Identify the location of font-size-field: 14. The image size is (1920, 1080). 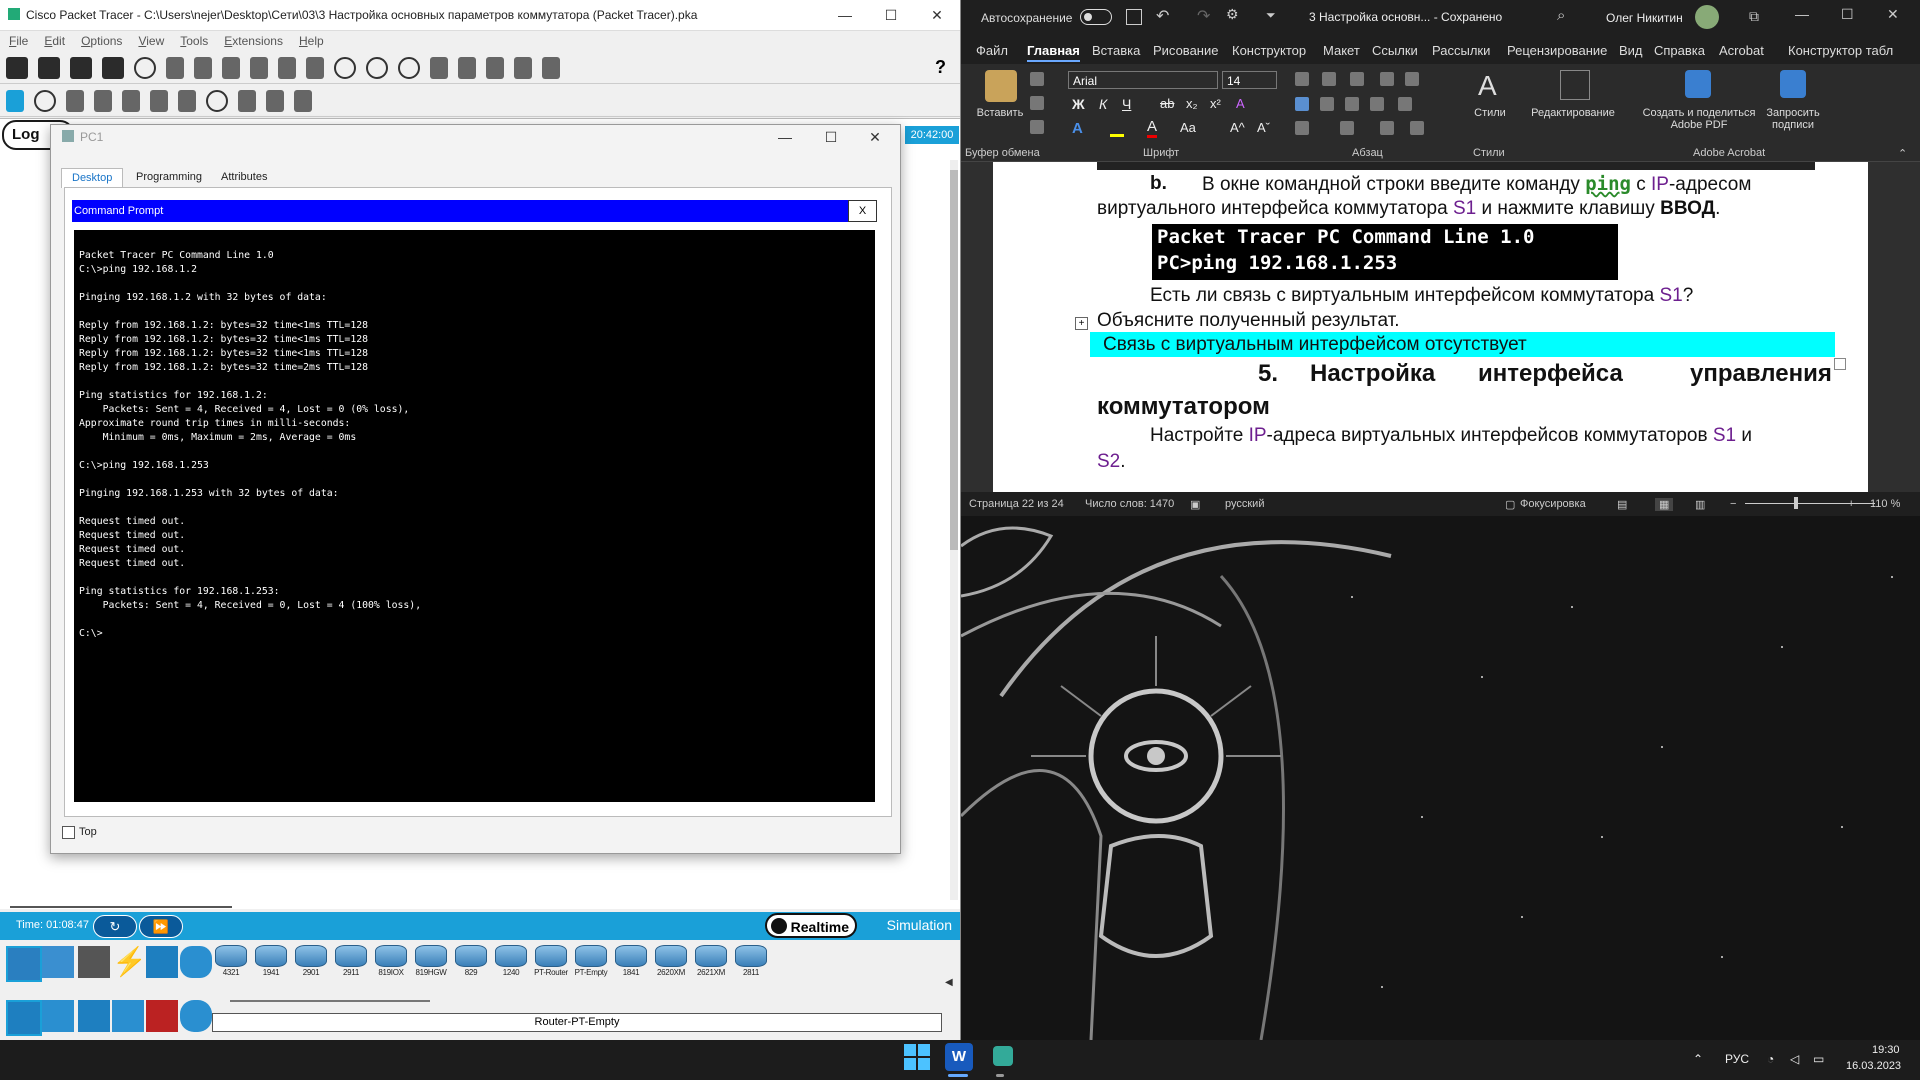
(1249, 80).